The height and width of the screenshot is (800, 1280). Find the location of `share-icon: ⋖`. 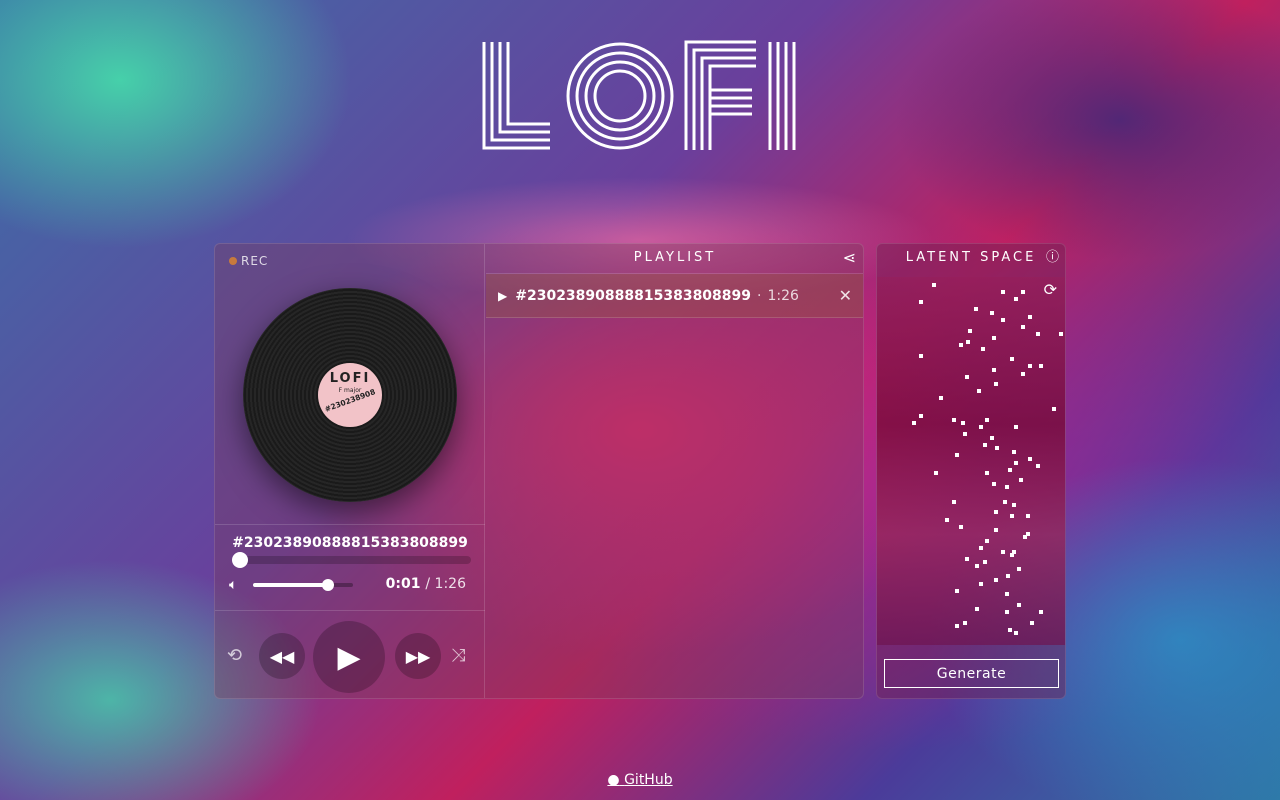

share-icon: ⋖ is located at coordinates (849, 257).